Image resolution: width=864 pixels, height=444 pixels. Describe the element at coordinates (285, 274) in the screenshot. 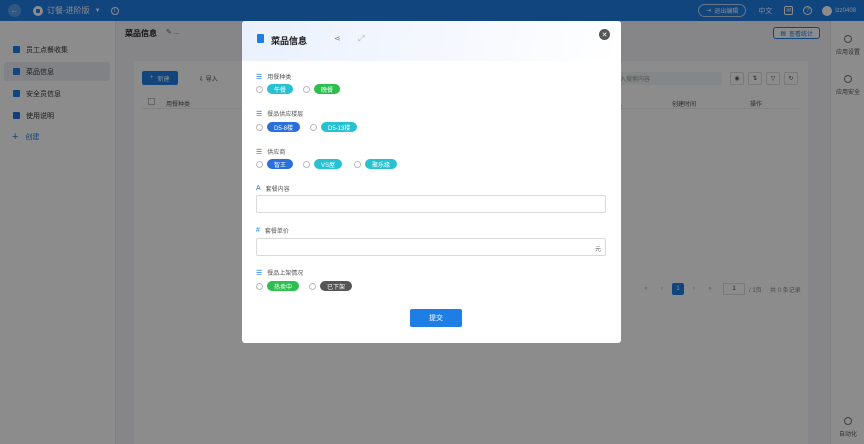

I see `field-label-text: 餐品上架情况` at that location.